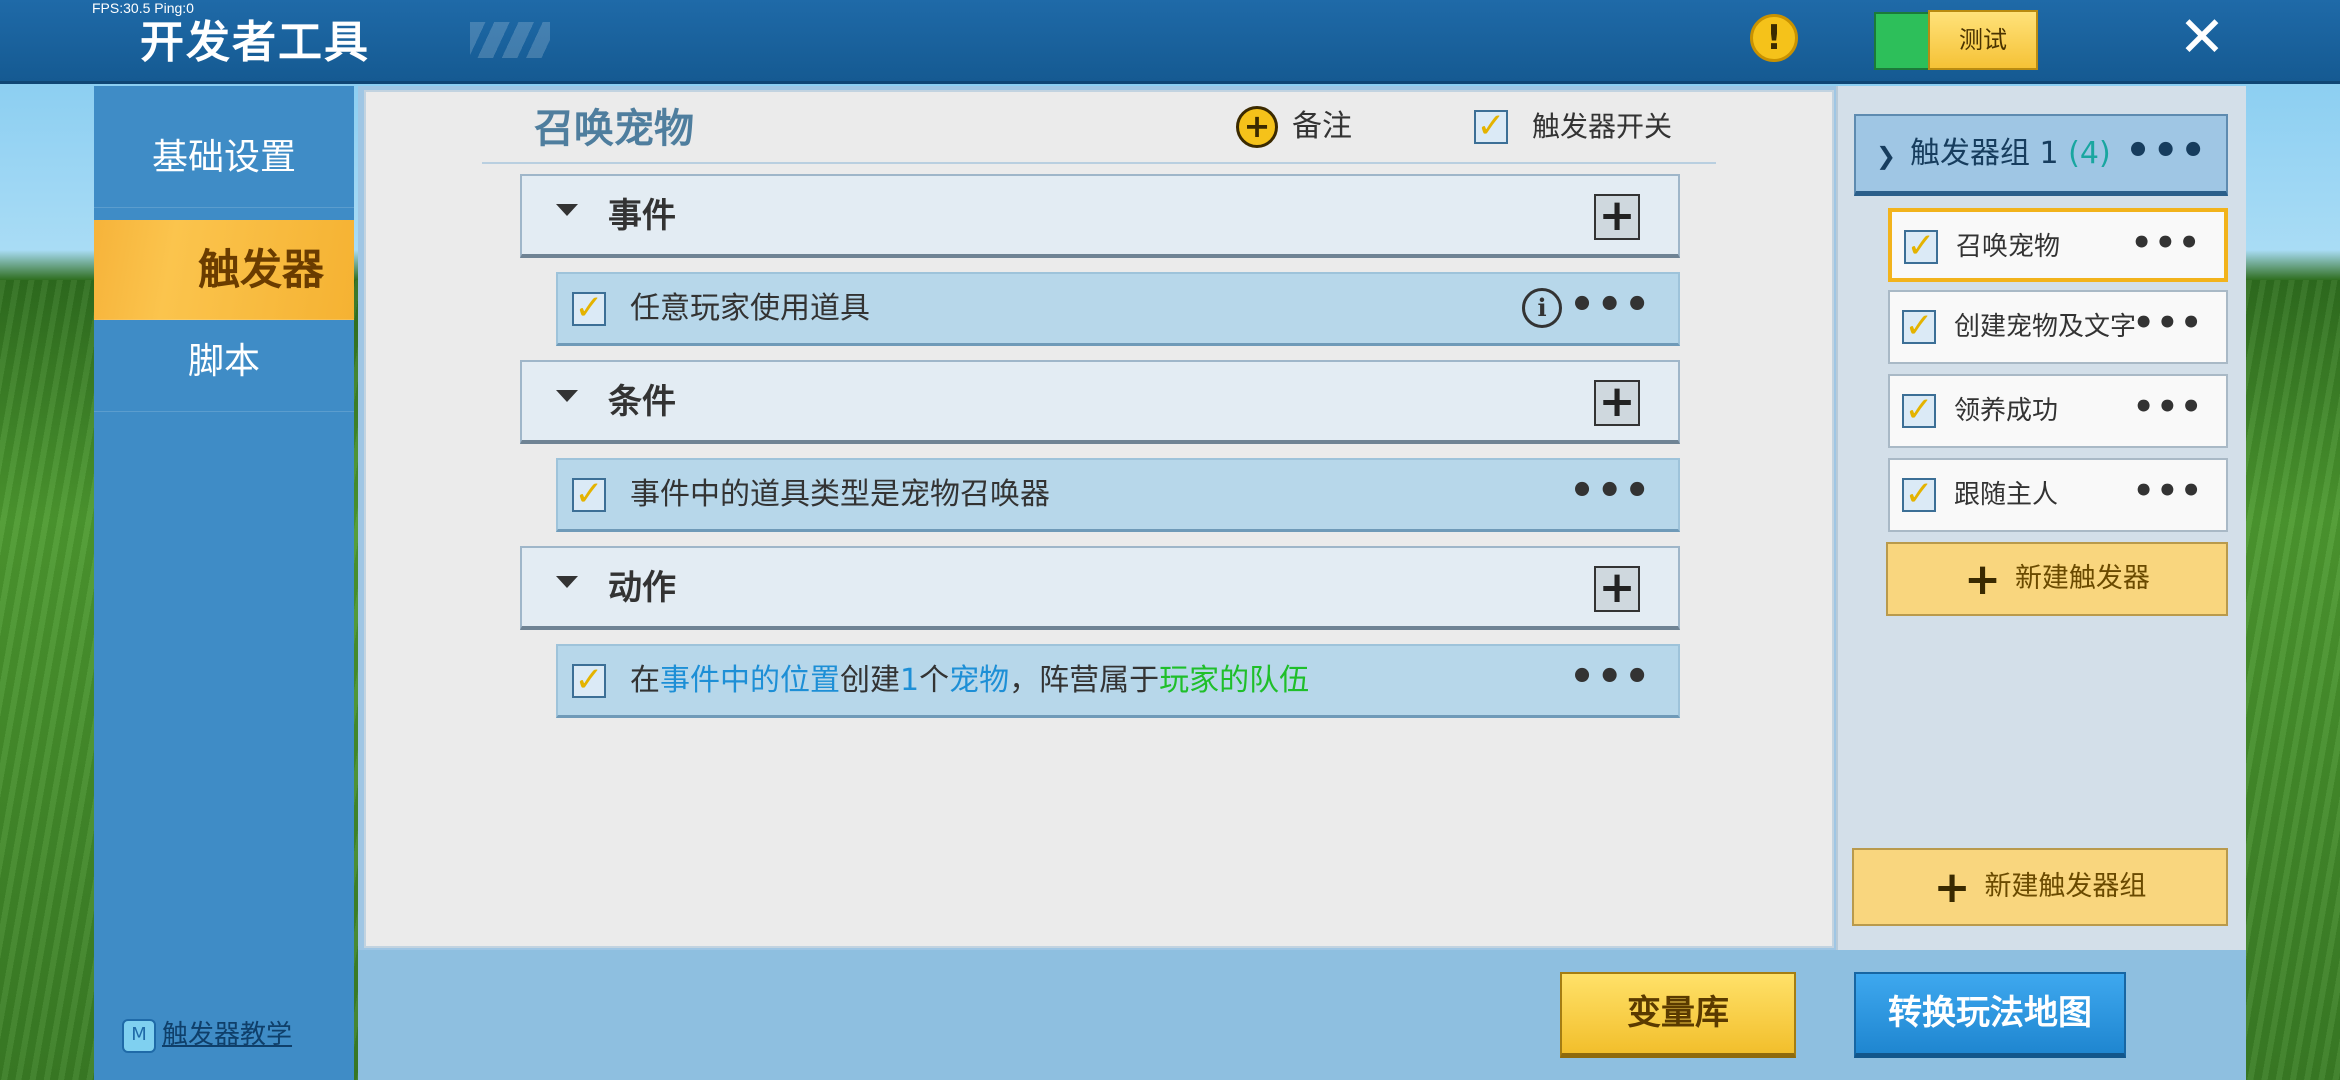 This screenshot has width=2340, height=1080. What do you see at coordinates (750, 308) in the screenshot?
I see `row-text: 任意玩家使用道具` at bounding box center [750, 308].